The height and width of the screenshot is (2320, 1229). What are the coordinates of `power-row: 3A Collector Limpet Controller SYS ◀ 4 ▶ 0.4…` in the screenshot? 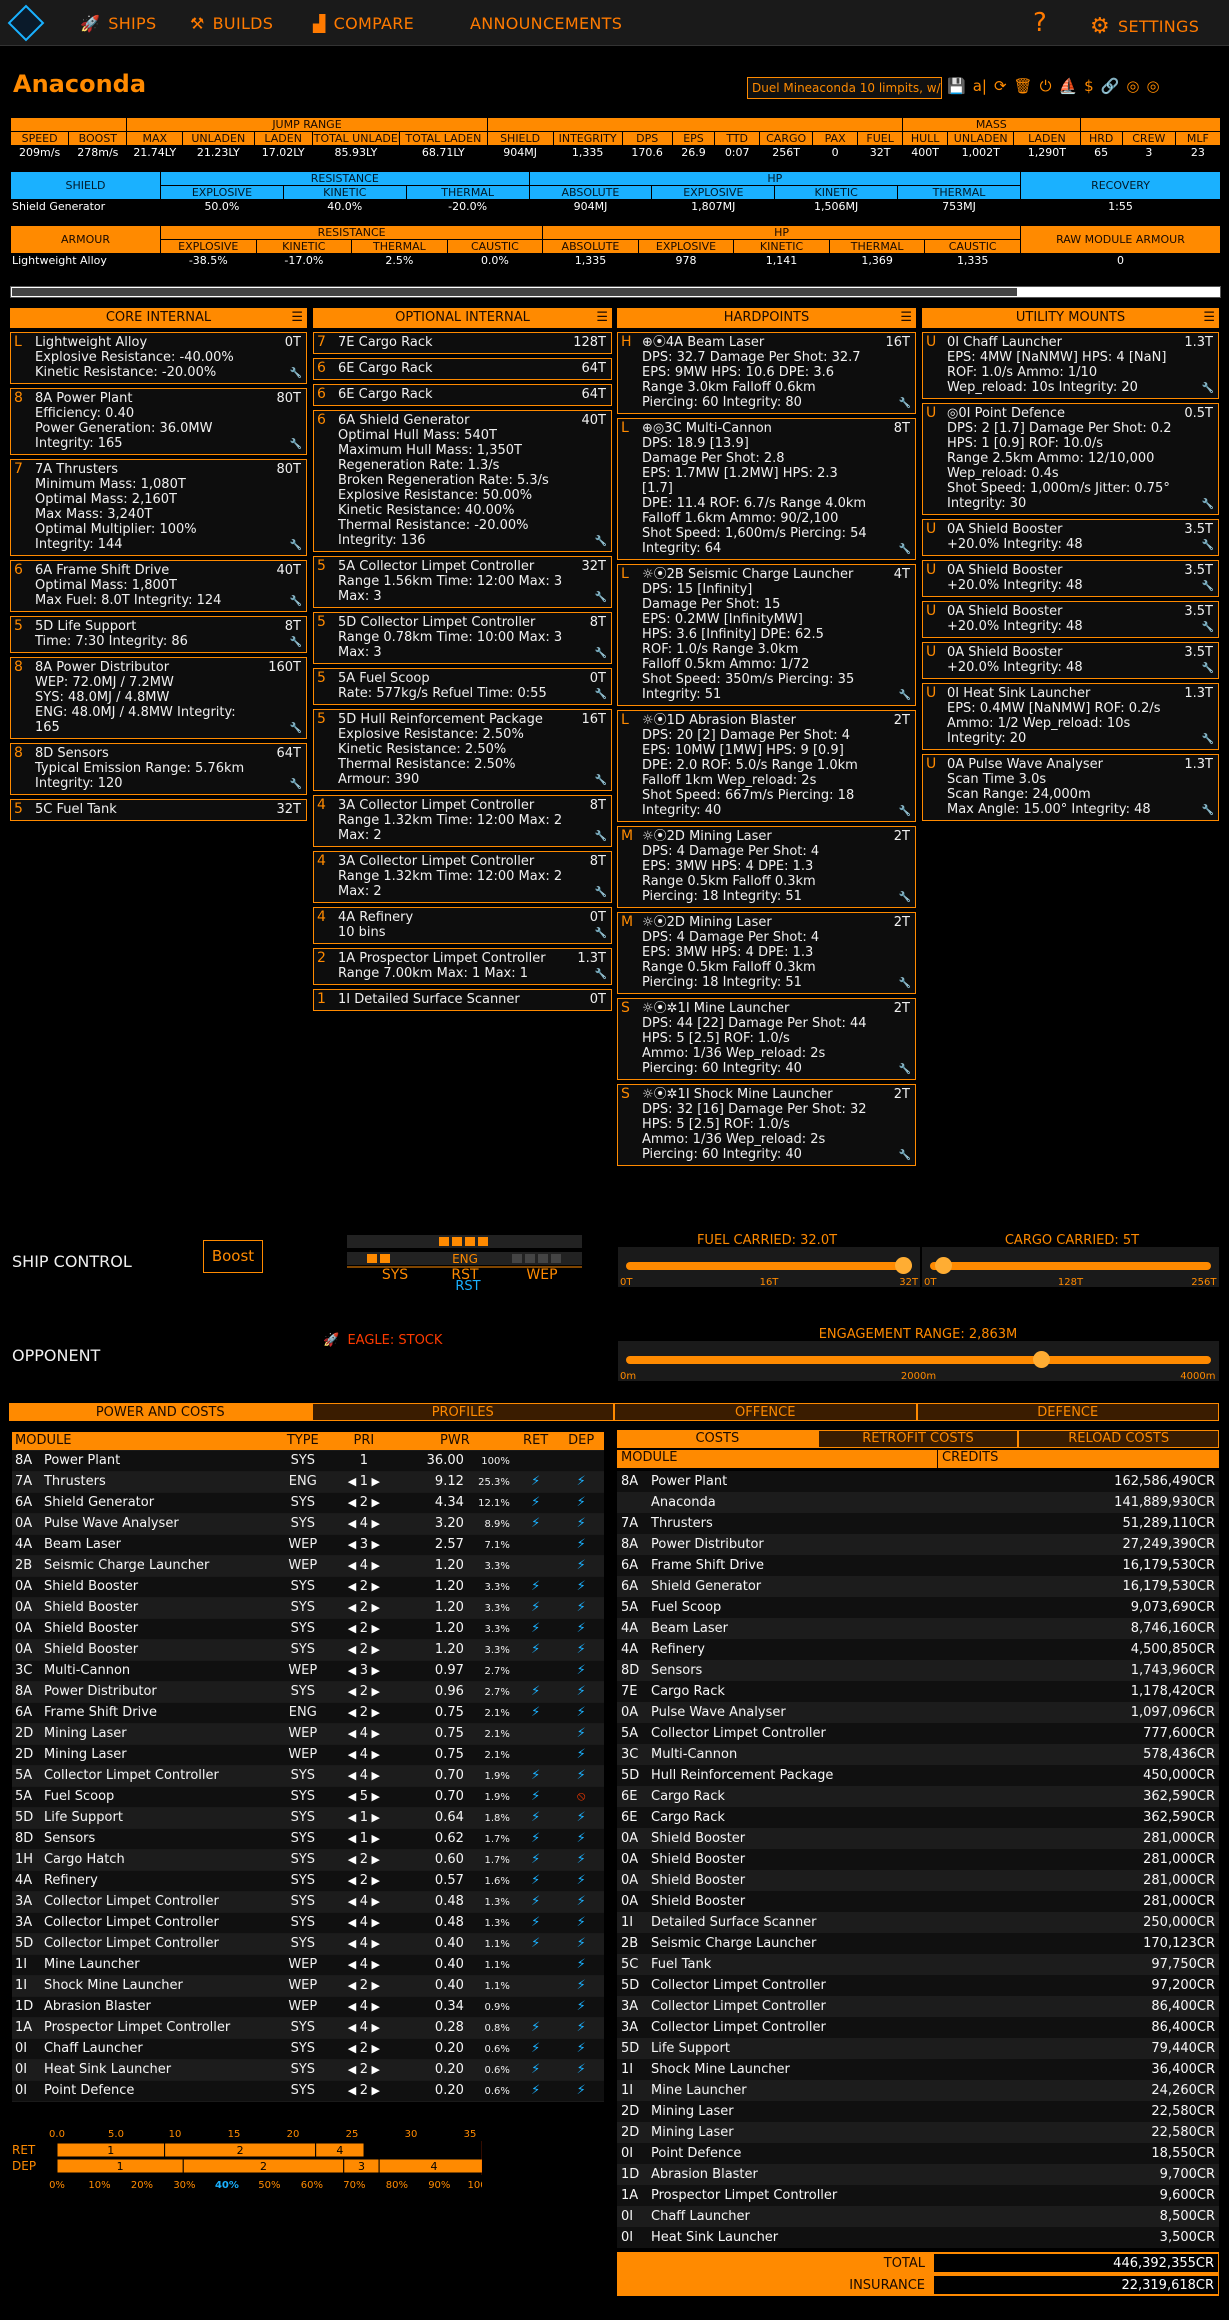 It's located at (308, 1923).